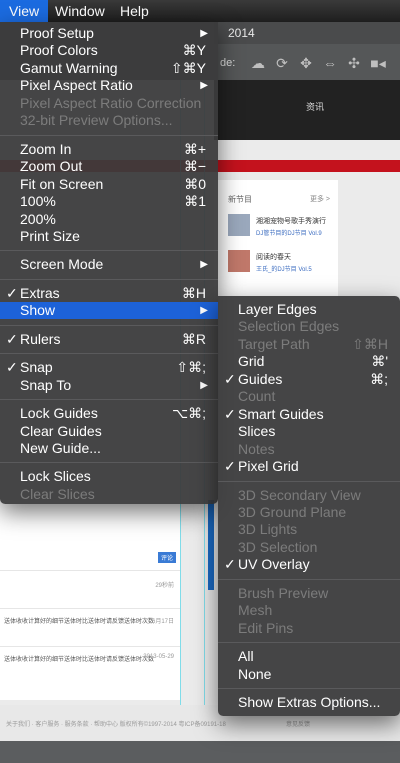 Image resolution: width=400 pixels, height=763 pixels. Describe the element at coordinates (188, 413) in the screenshot. I see `menu-item-shortcut: ⌥⌘;` at that location.